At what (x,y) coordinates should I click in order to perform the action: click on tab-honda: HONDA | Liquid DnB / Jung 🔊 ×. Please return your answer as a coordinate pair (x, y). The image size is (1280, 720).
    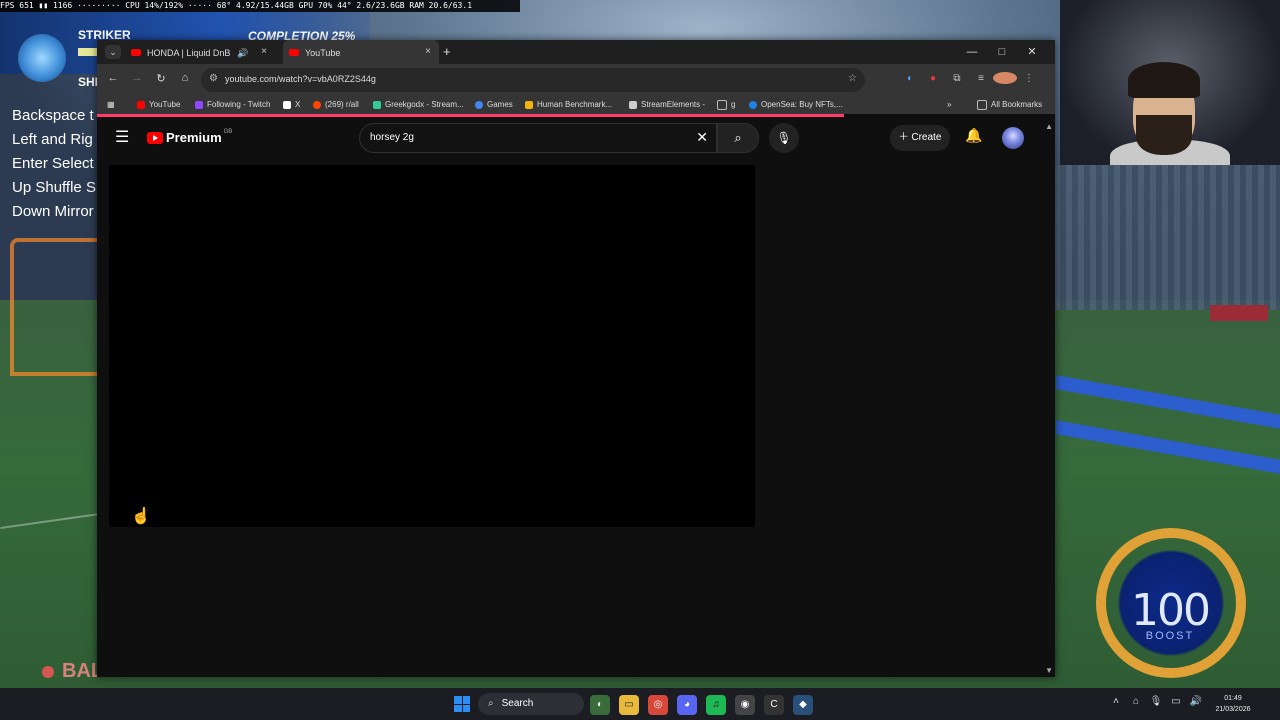
    Looking at the image, I should click on (200, 52).